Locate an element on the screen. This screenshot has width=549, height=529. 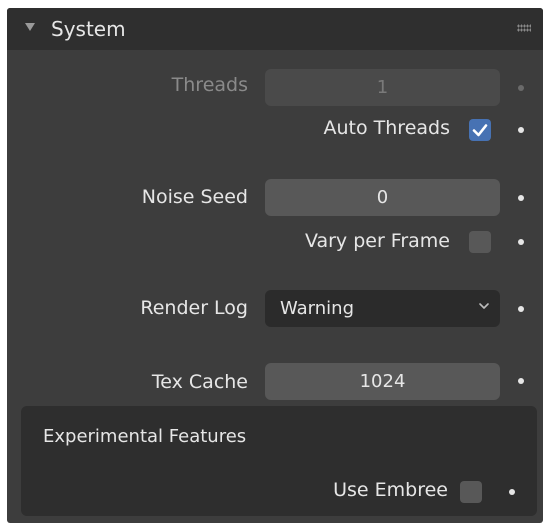
chevron-down-icon is located at coordinates (484, 306).